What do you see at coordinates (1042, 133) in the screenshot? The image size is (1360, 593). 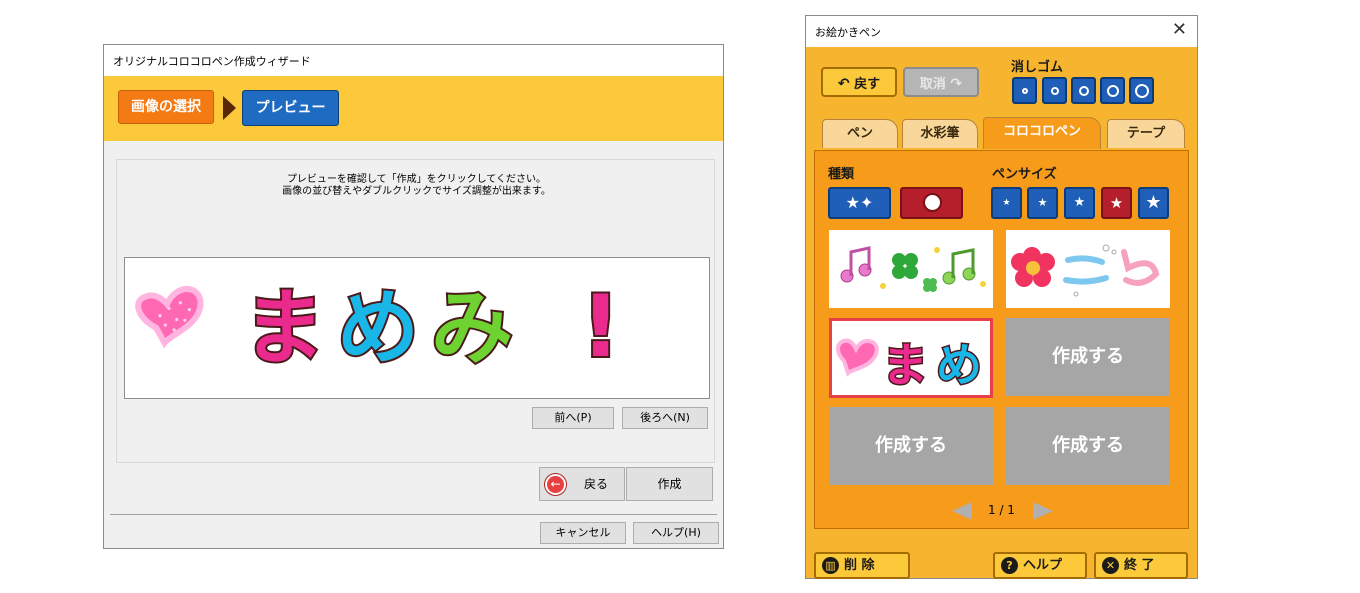 I see `tab-korokoro-pen: コロコロペン` at bounding box center [1042, 133].